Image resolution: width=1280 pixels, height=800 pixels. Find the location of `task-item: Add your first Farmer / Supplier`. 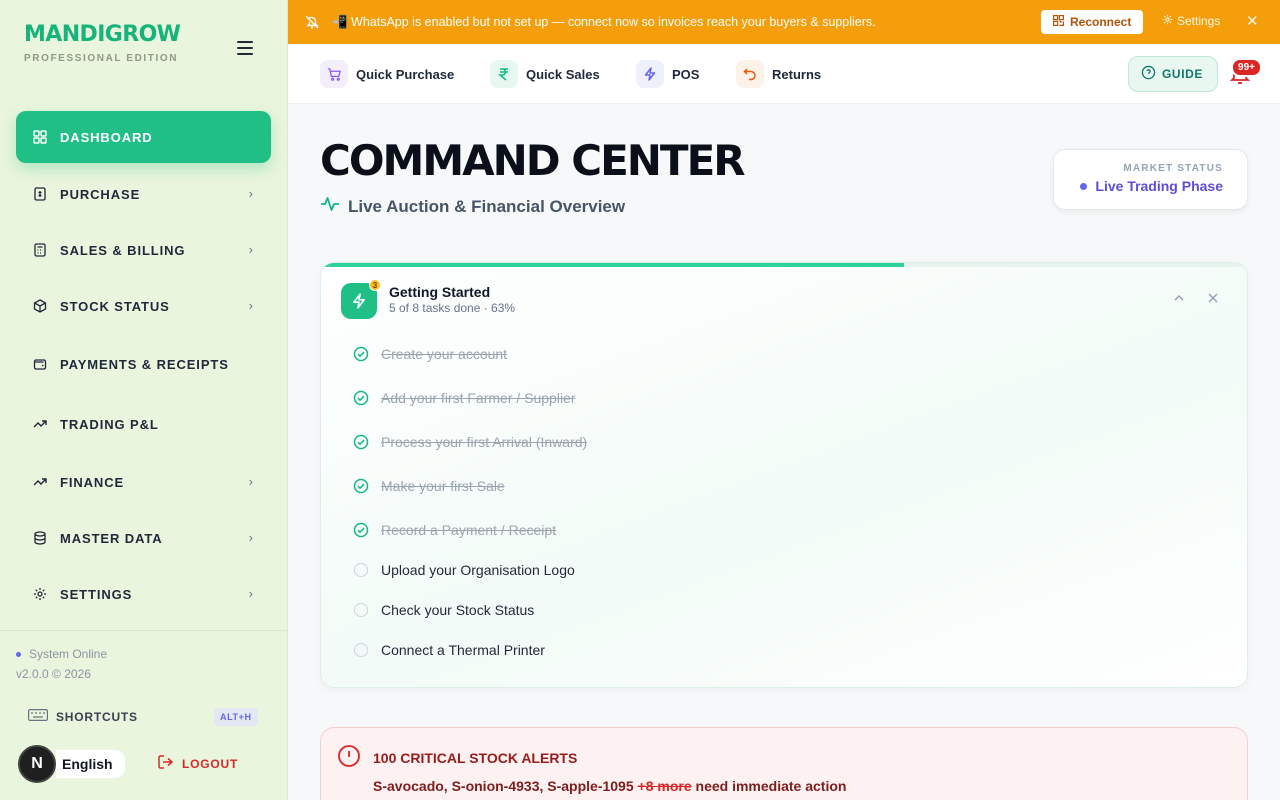

task-item: Add your first Farmer / Supplier is located at coordinates (464, 398).